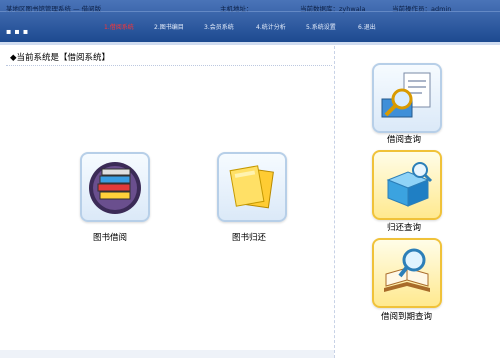 The height and width of the screenshot is (358, 500). What do you see at coordinates (250, 11) in the screenshot?
I see `header-divider` at bounding box center [250, 11].